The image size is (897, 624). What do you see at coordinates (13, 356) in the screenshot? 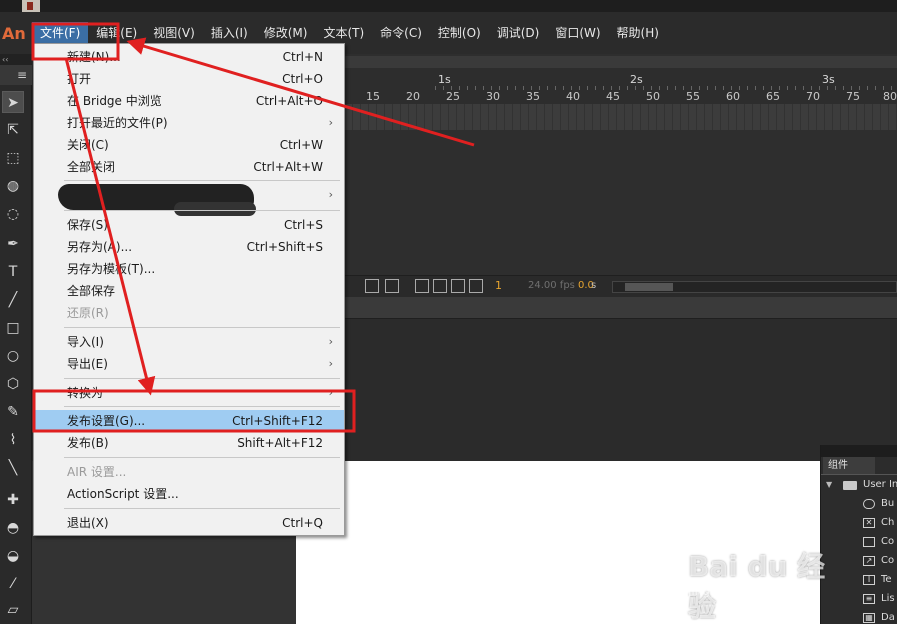
I see `oval-tool-icon: ○` at bounding box center [13, 356].